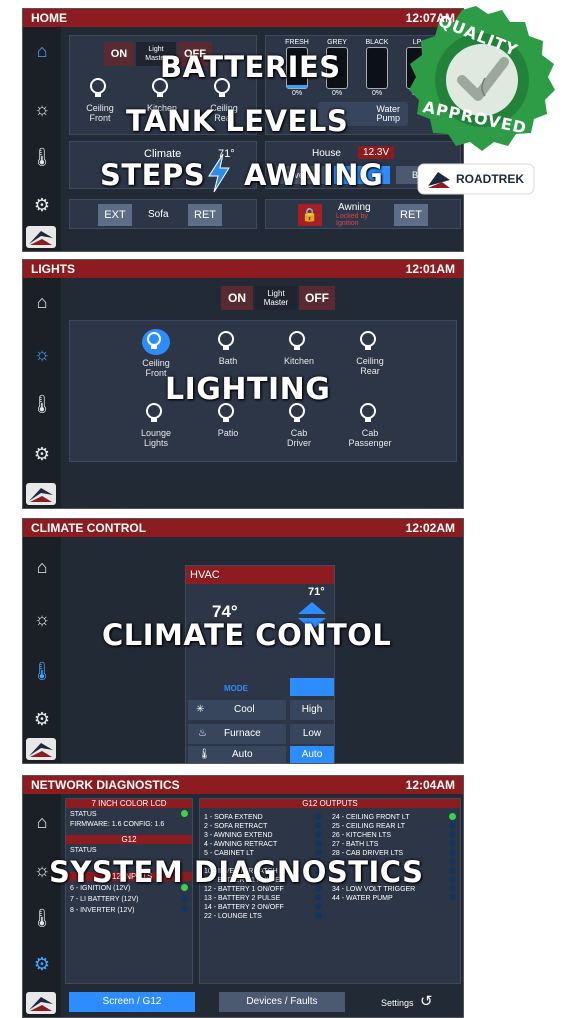  I want to click on output-row: 2 - SOFA RETRACT, so click(263, 826).